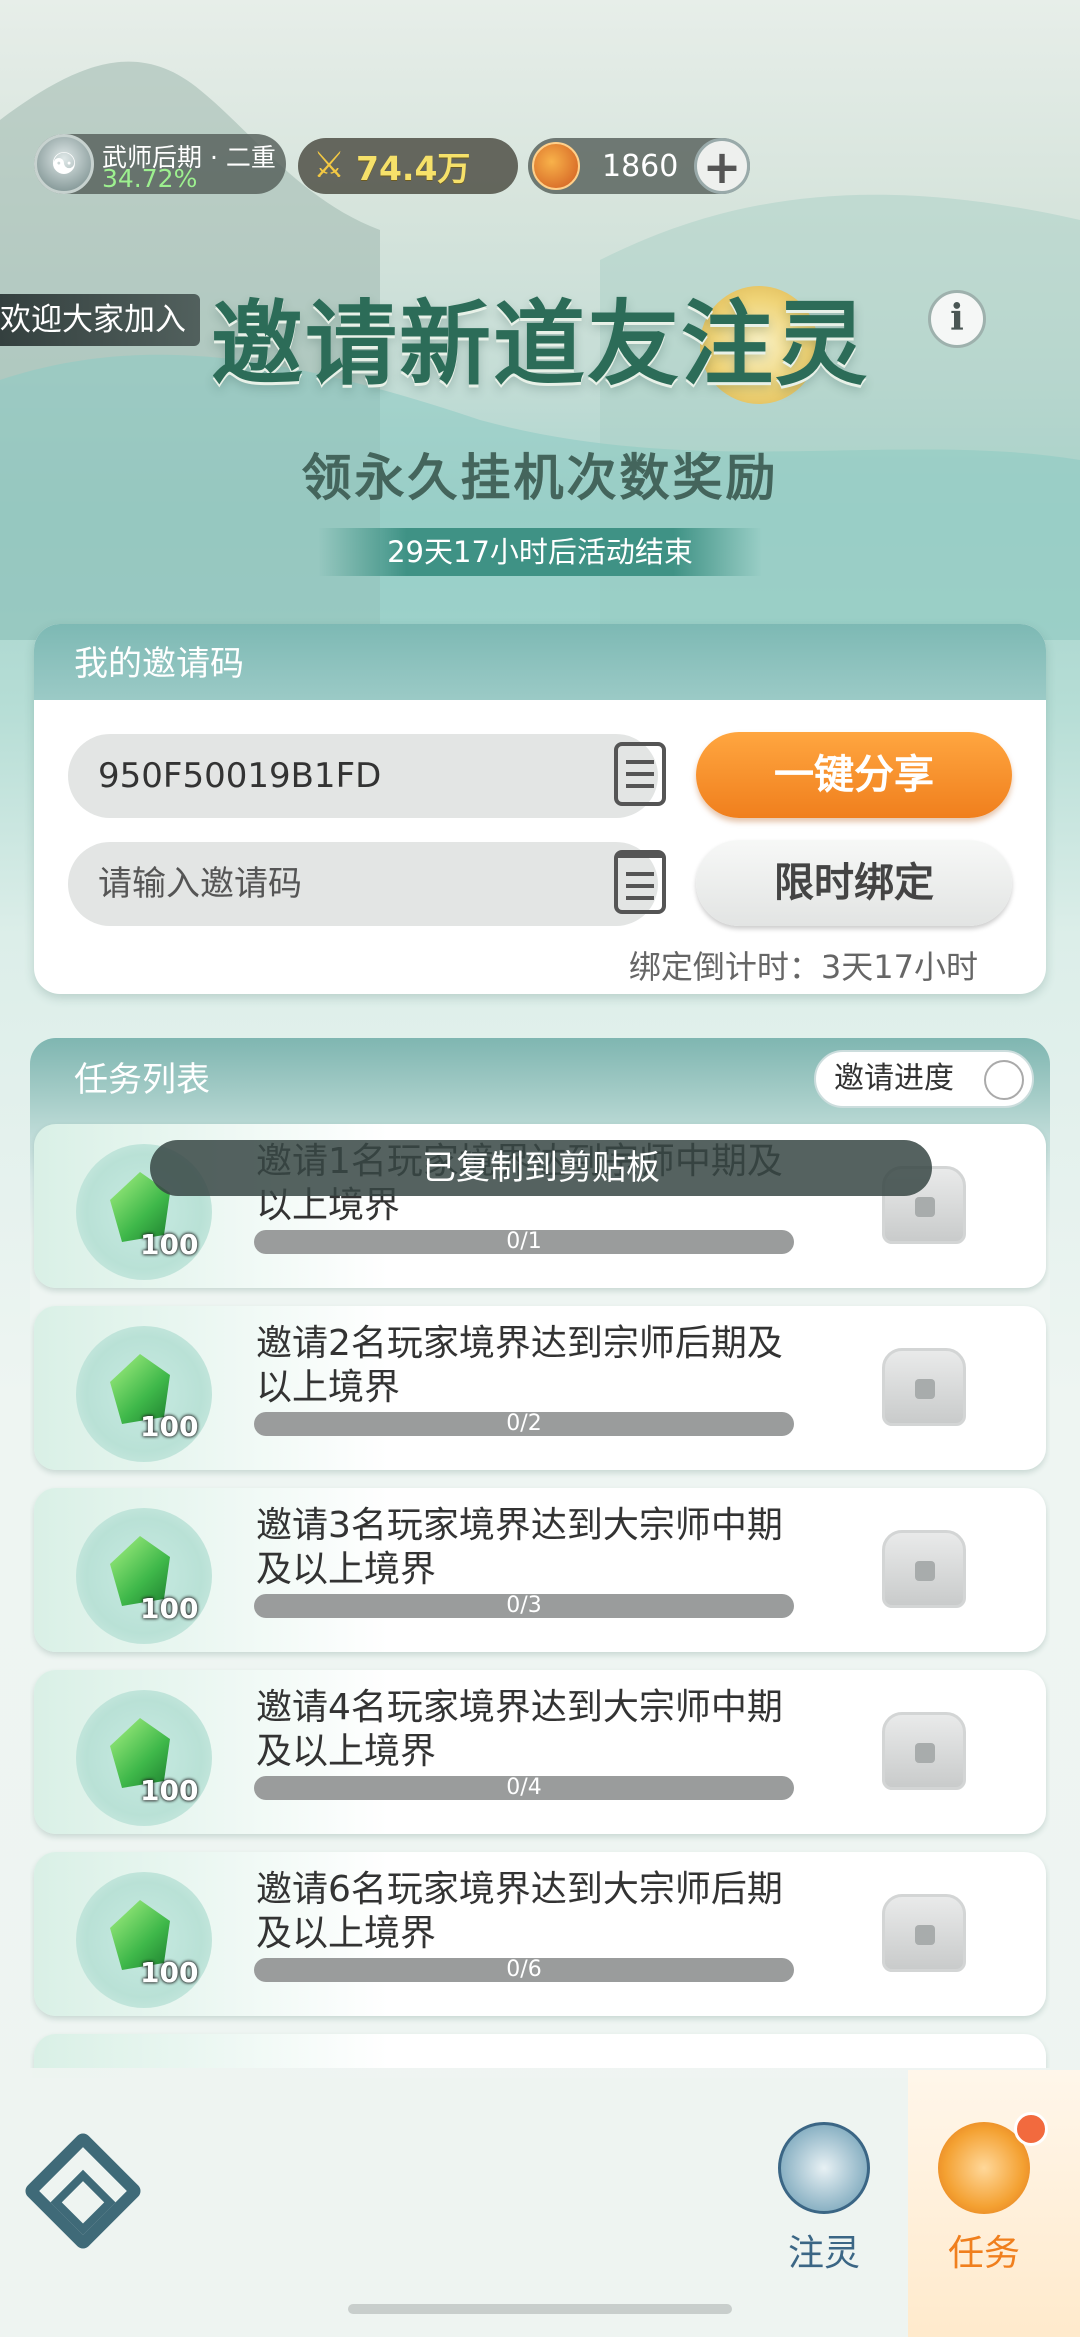  What do you see at coordinates (894, 1078) in the screenshot?
I see `invite-progress-label: 邀请进度` at bounding box center [894, 1078].